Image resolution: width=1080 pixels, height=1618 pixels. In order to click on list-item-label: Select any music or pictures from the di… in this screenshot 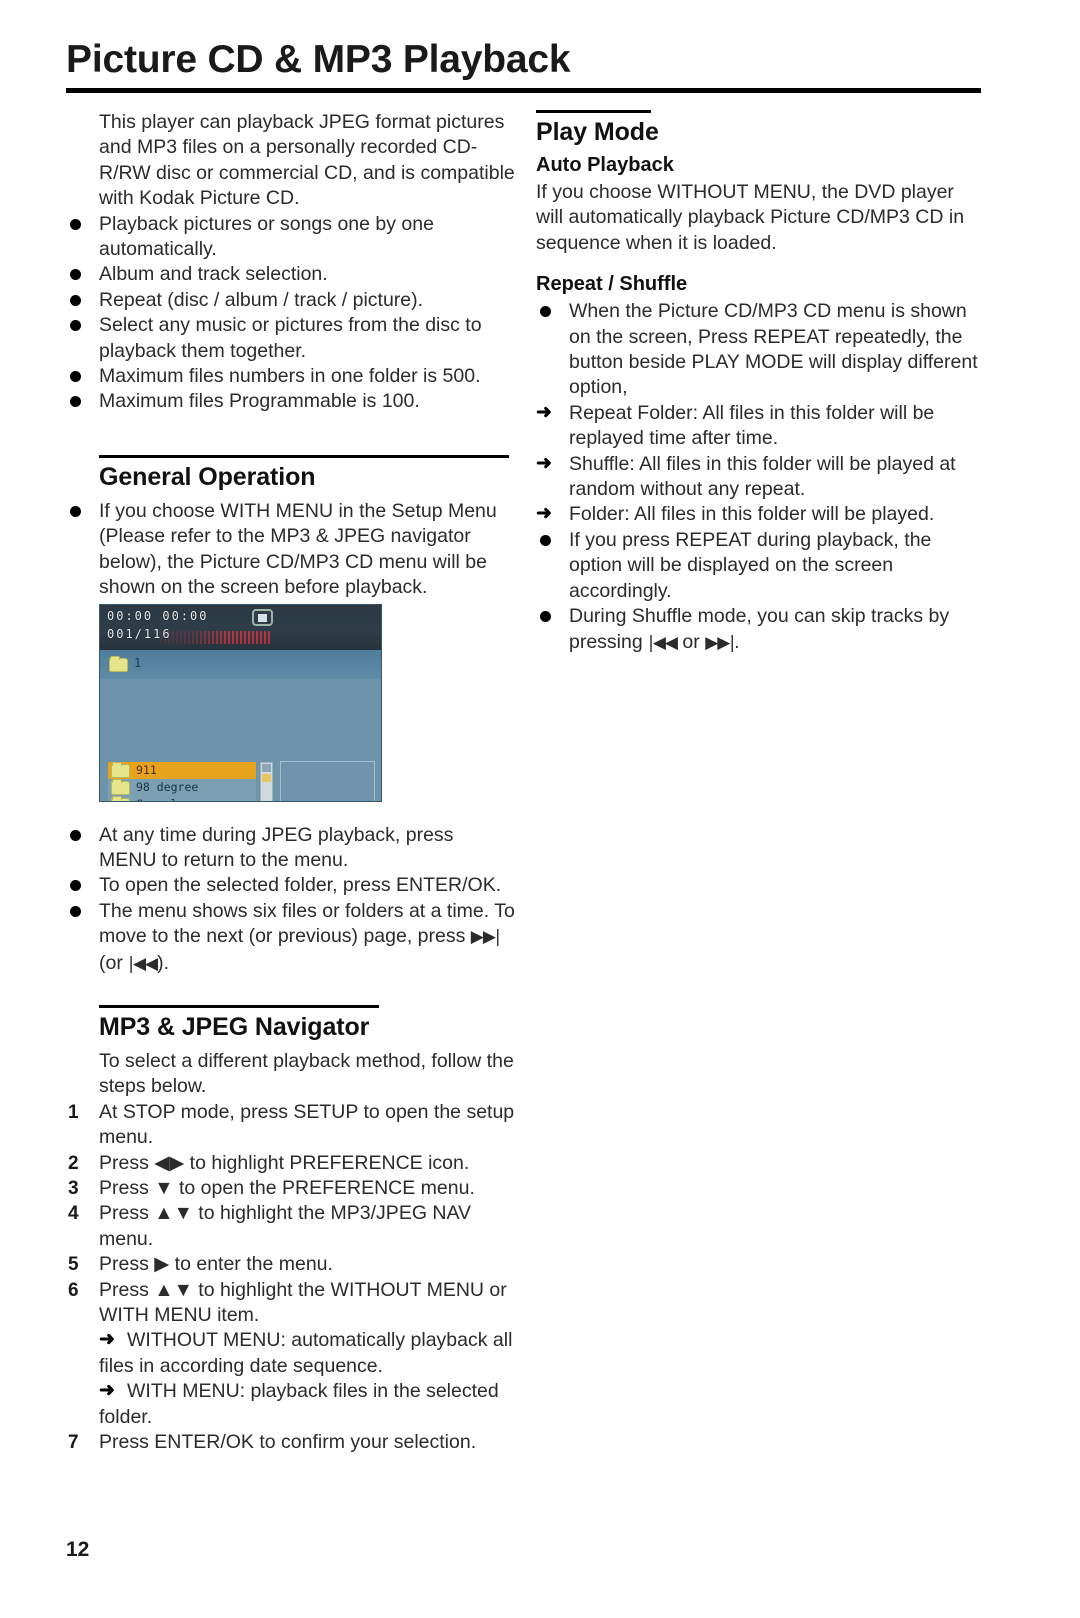, I will do `click(290, 338)`.